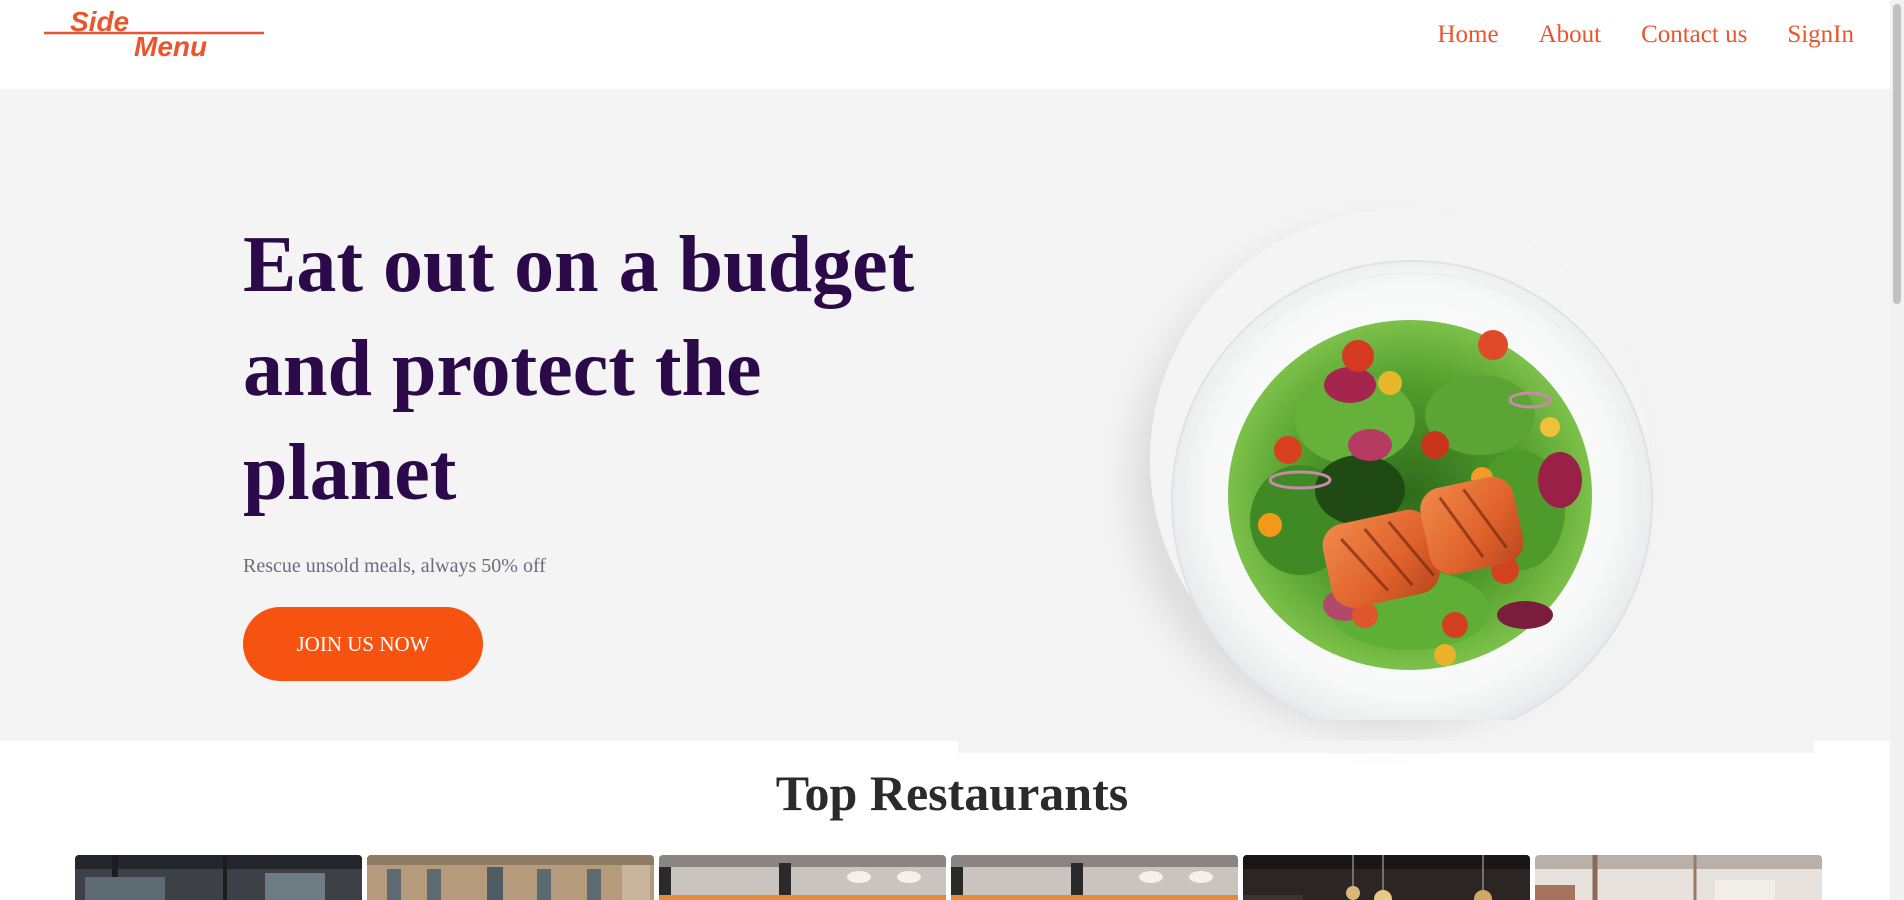  Describe the element at coordinates (1694, 35) in the screenshot. I see `nav-contact-link: Contact us` at that location.